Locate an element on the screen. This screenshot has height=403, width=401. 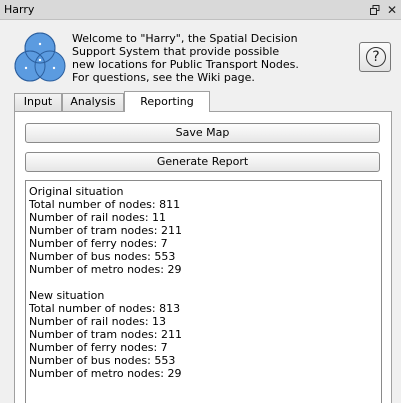
intro-line: Support System that provide possible is located at coordinates (176, 51).